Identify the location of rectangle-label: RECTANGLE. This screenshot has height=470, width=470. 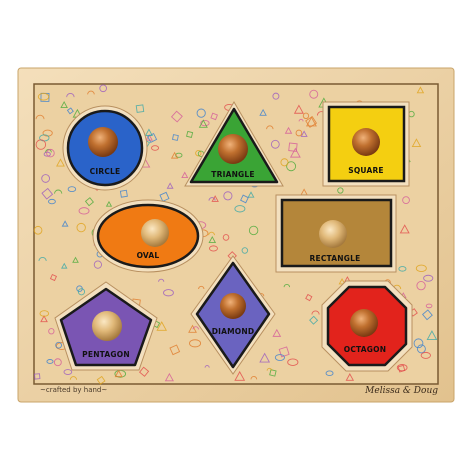
(335, 258).